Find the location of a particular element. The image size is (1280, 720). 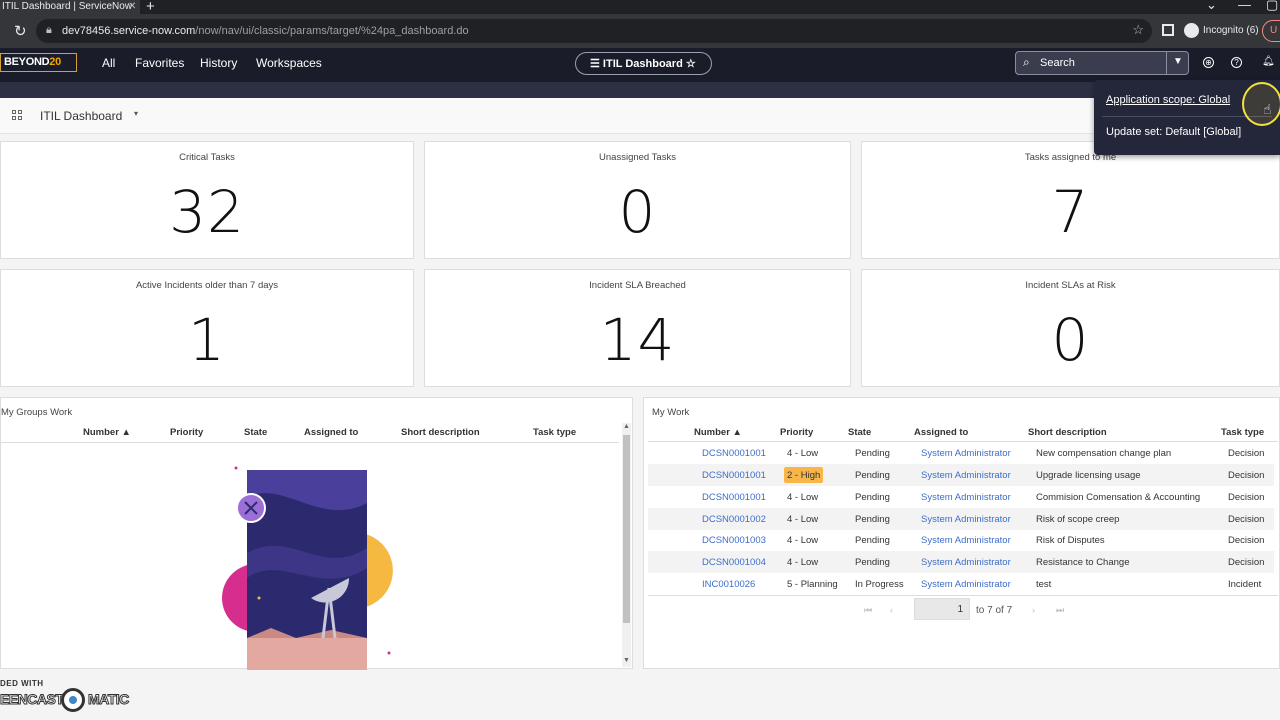

chevron-down-icon: ⌄ is located at coordinates (1211, 6).